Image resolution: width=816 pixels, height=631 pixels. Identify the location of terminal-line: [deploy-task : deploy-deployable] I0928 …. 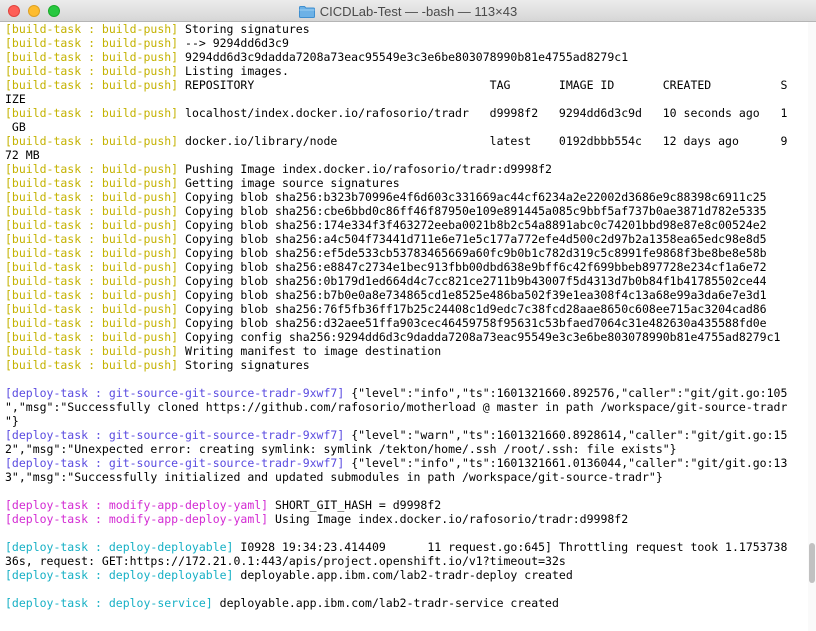
(406, 547).